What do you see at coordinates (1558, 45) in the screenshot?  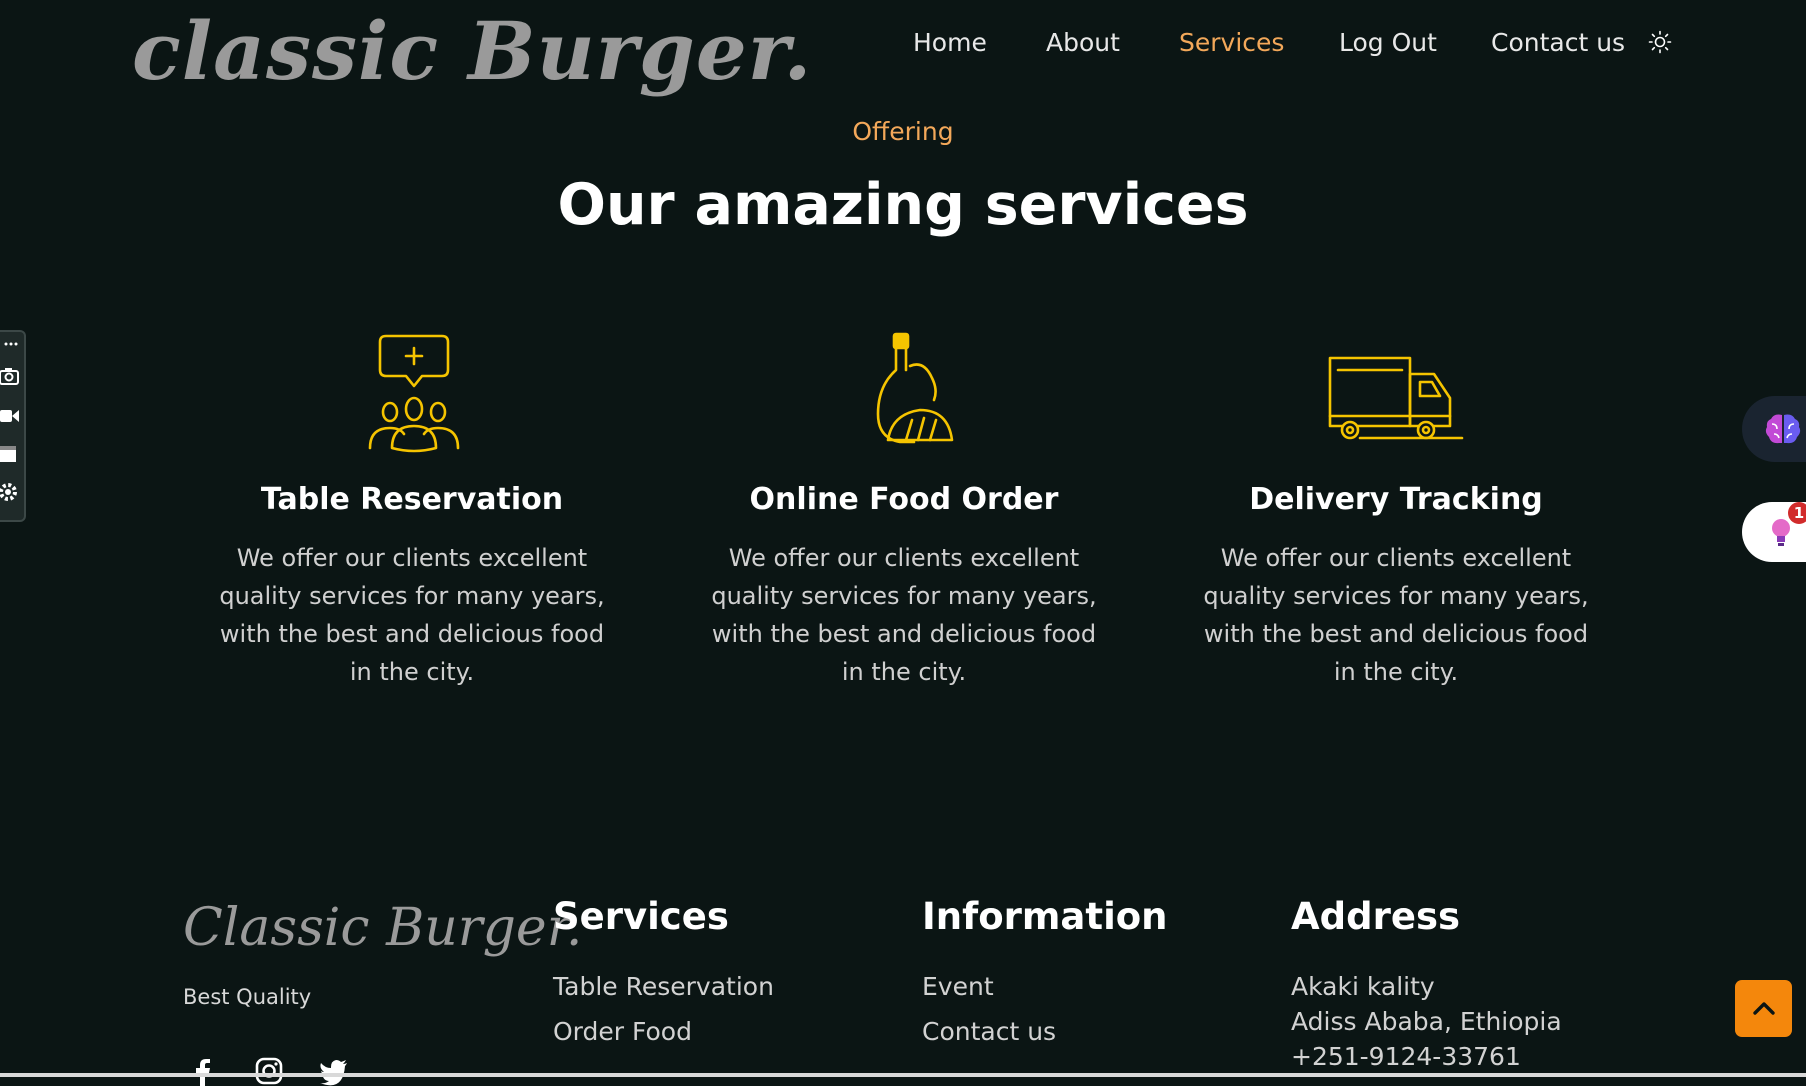 I see `nav-contact-us: Contact us` at bounding box center [1558, 45].